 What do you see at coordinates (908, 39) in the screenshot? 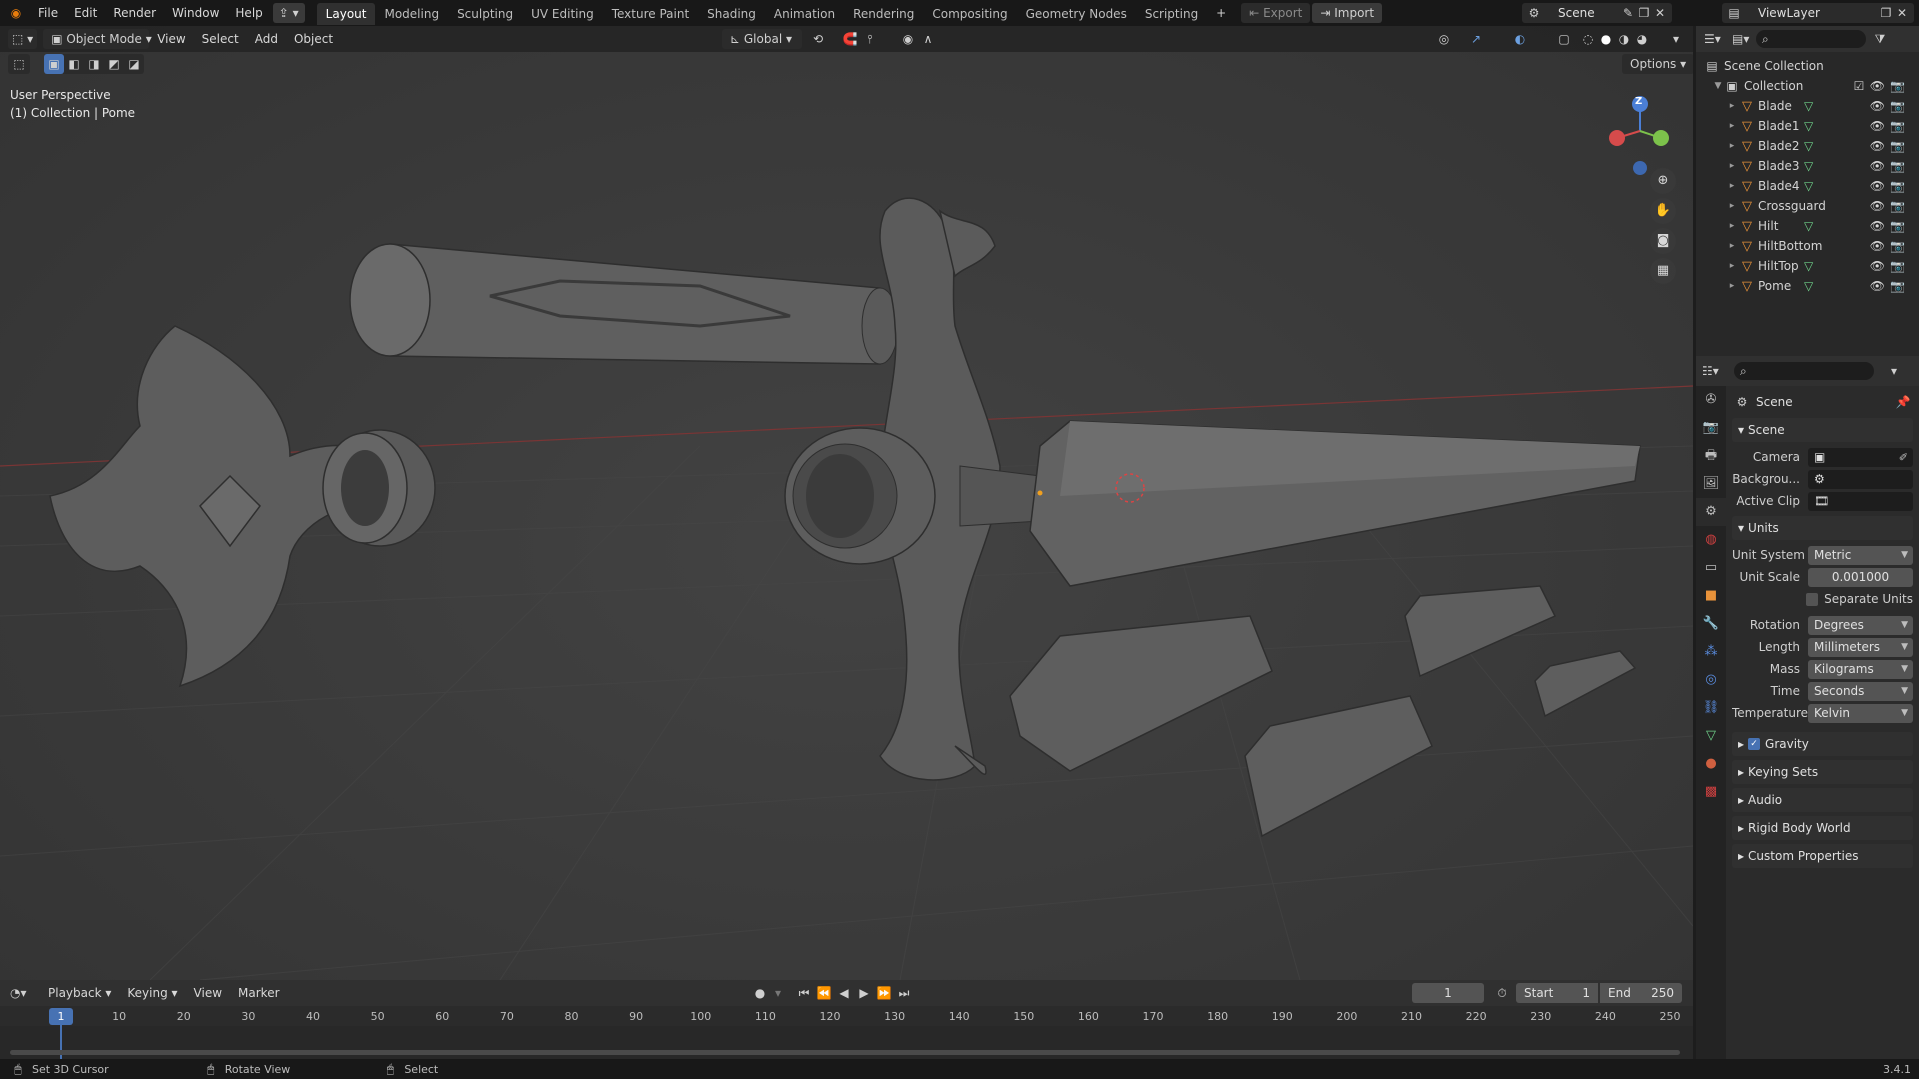
I see `proportional-editing-icon: ◉` at bounding box center [908, 39].